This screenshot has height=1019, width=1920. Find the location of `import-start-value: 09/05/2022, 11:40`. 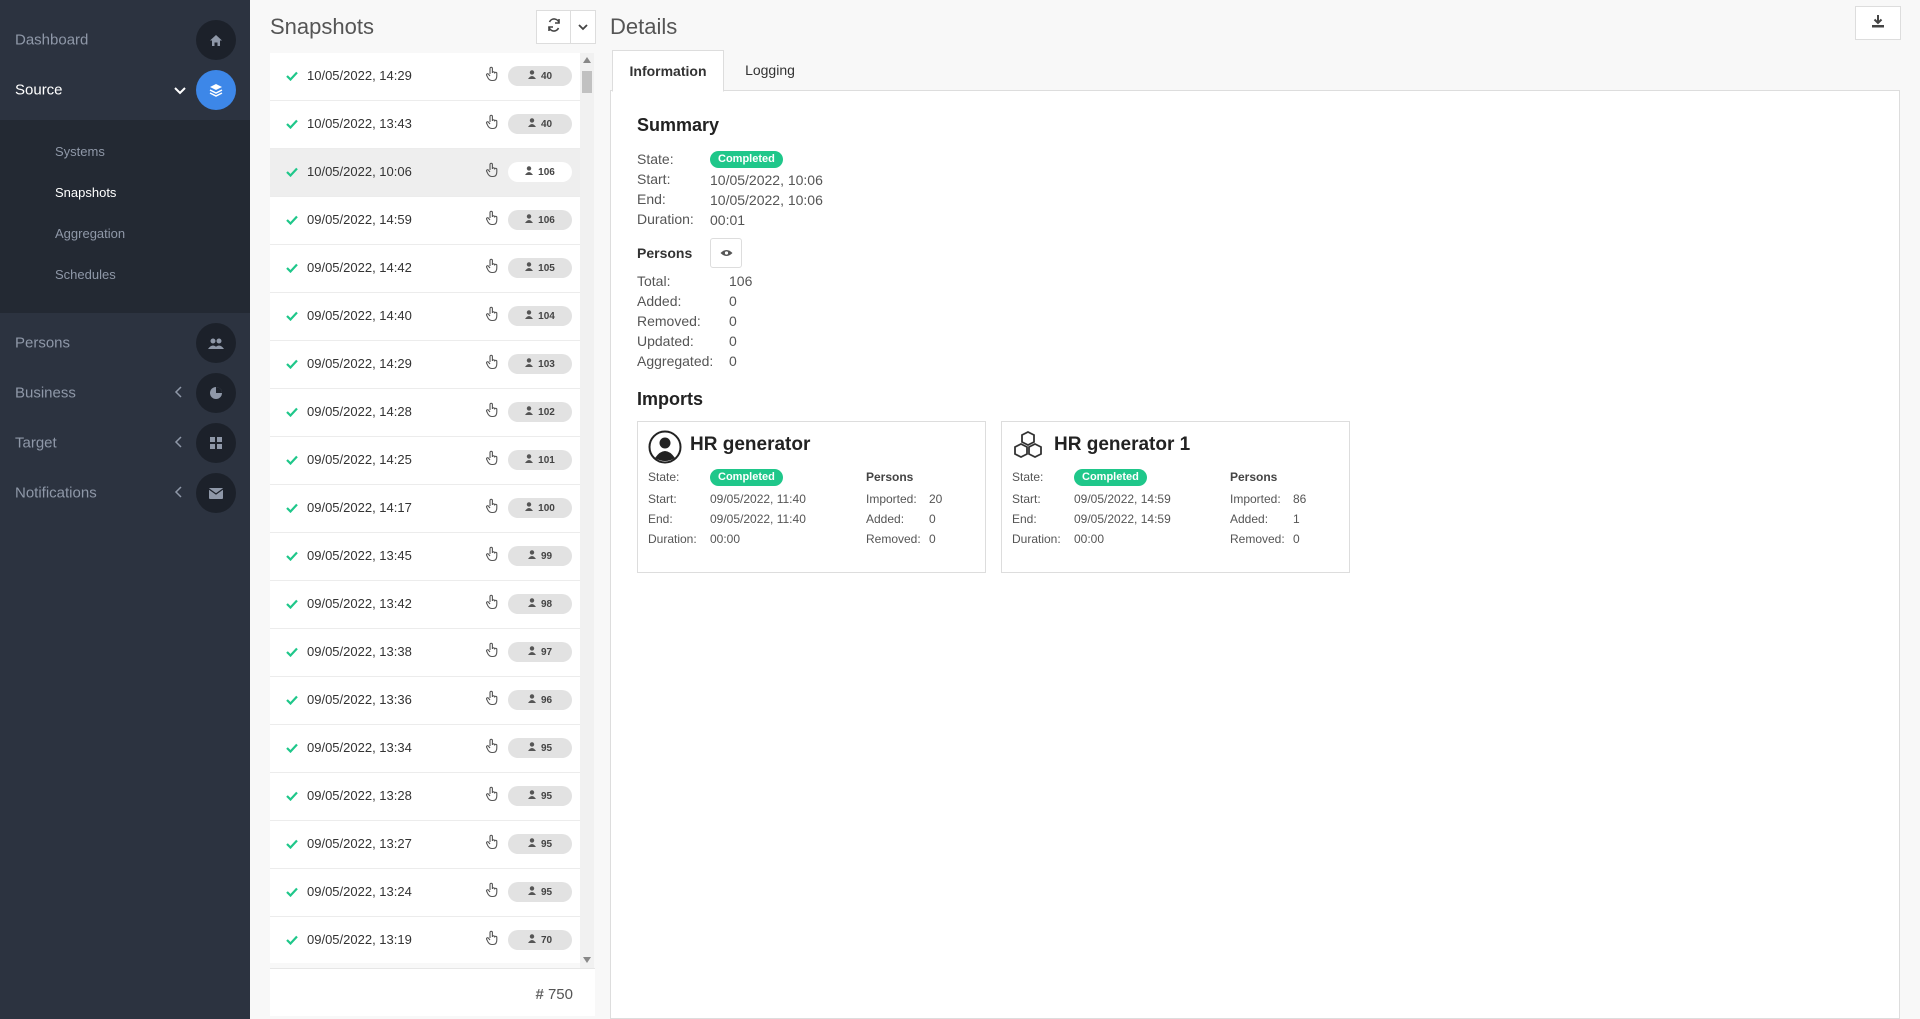

import-start-value: 09/05/2022, 11:40 is located at coordinates (758, 499).